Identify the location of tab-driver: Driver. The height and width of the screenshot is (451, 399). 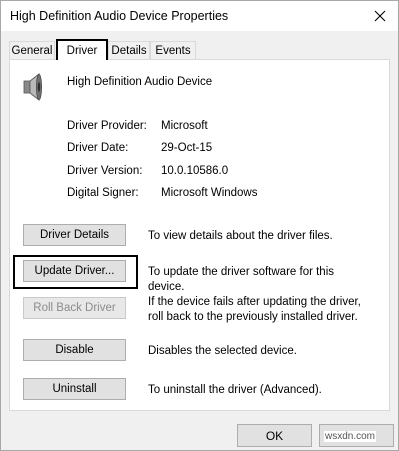
(82, 49).